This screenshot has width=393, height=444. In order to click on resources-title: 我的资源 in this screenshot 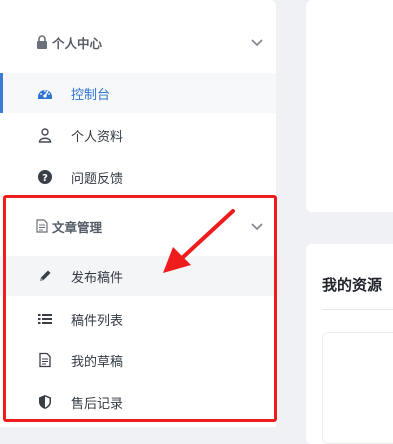, I will do `click(352, 285)`.